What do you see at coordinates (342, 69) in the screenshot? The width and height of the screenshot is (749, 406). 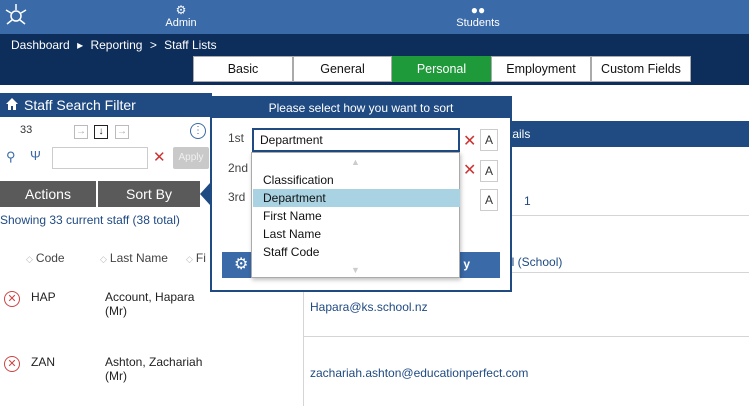 I see `tab-general: General` at bounding box center [342, 69].